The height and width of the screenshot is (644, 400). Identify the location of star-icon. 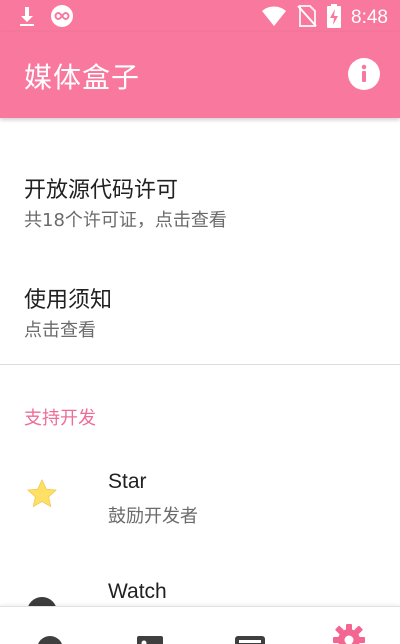
(42, 493).